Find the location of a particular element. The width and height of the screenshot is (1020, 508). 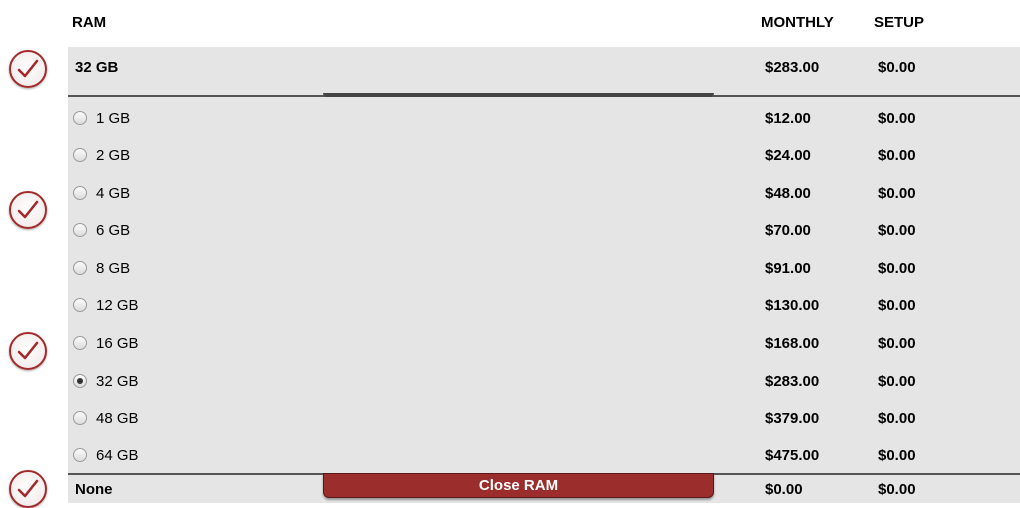

option-label: 2 GB is located at coordinates (113, 155).